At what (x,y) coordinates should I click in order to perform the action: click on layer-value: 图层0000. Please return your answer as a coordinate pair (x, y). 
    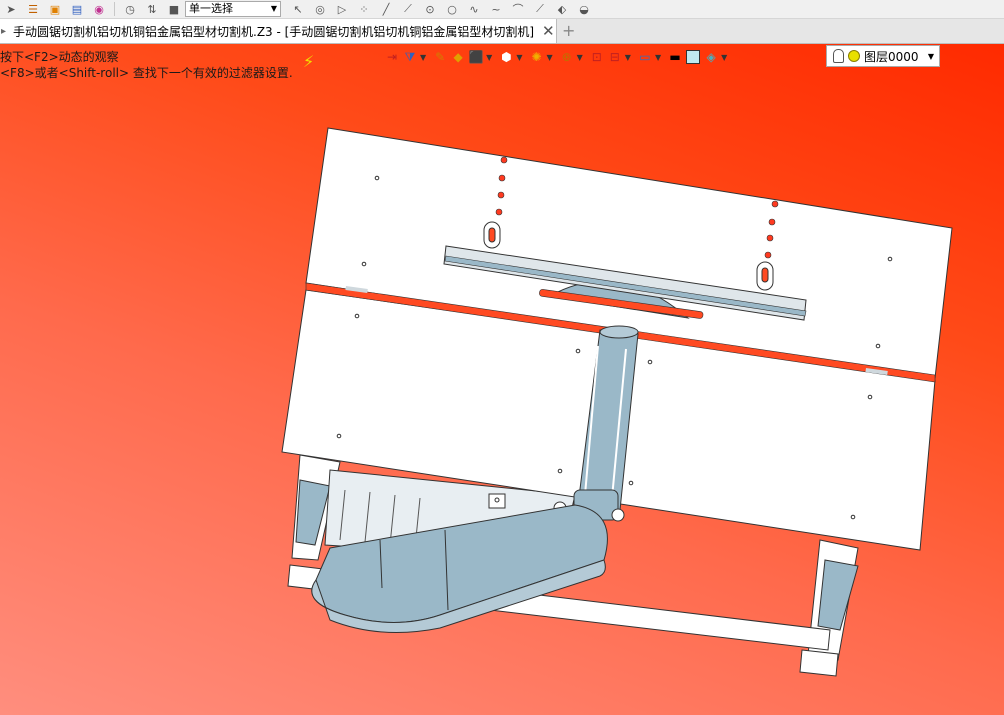
    Looking at the image, I should click on (891, 56).